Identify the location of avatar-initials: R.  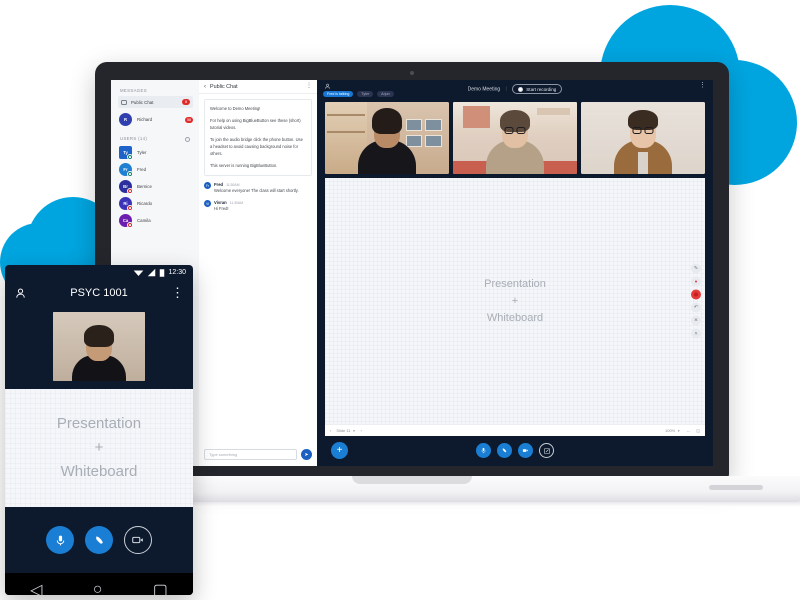
(125, 119).